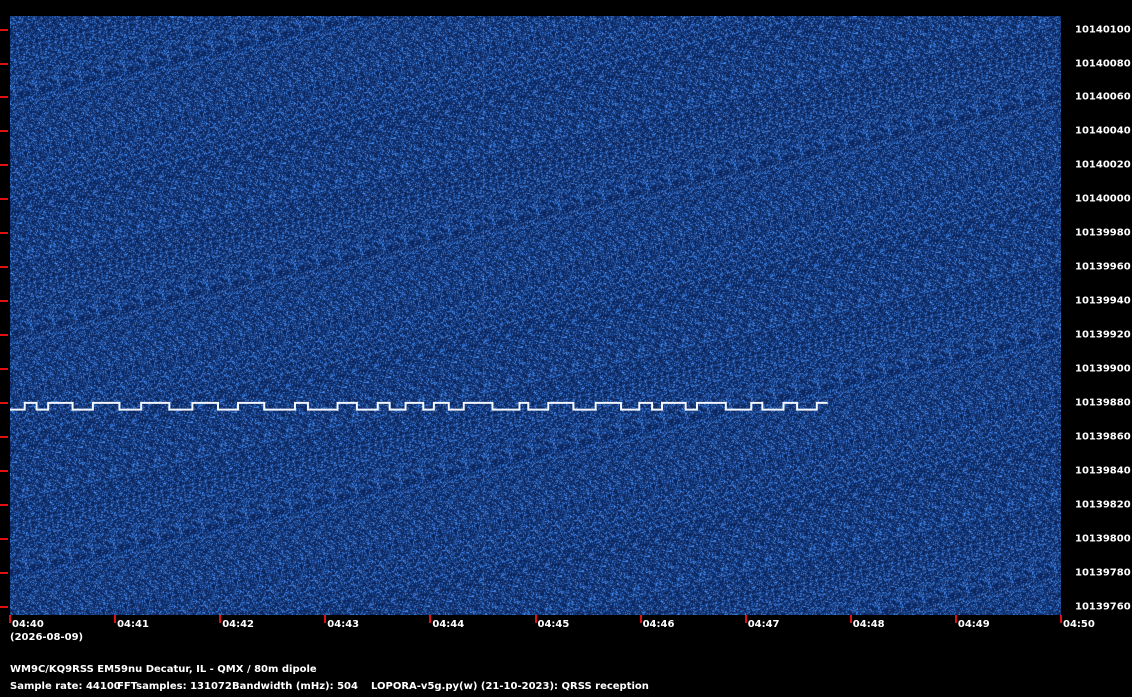 This screenshot has height=697, width=1132. Describe the element at coordinates (1103, 505) in the screenshot. I see `y-tick-label: 10139820` at that location.